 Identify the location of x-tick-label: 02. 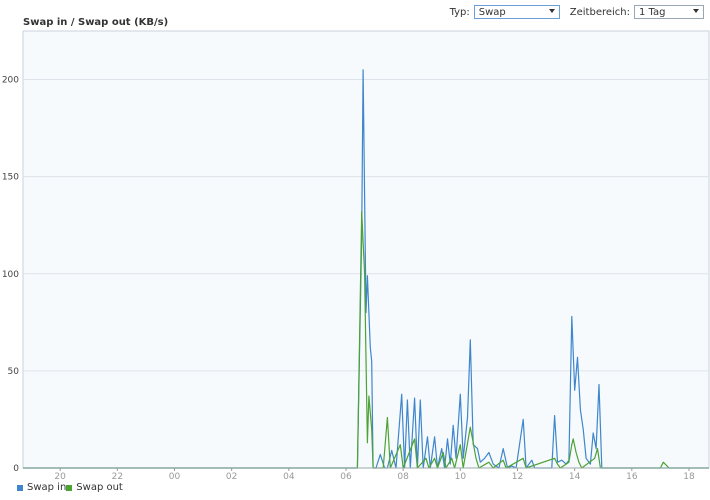
(231, 477).